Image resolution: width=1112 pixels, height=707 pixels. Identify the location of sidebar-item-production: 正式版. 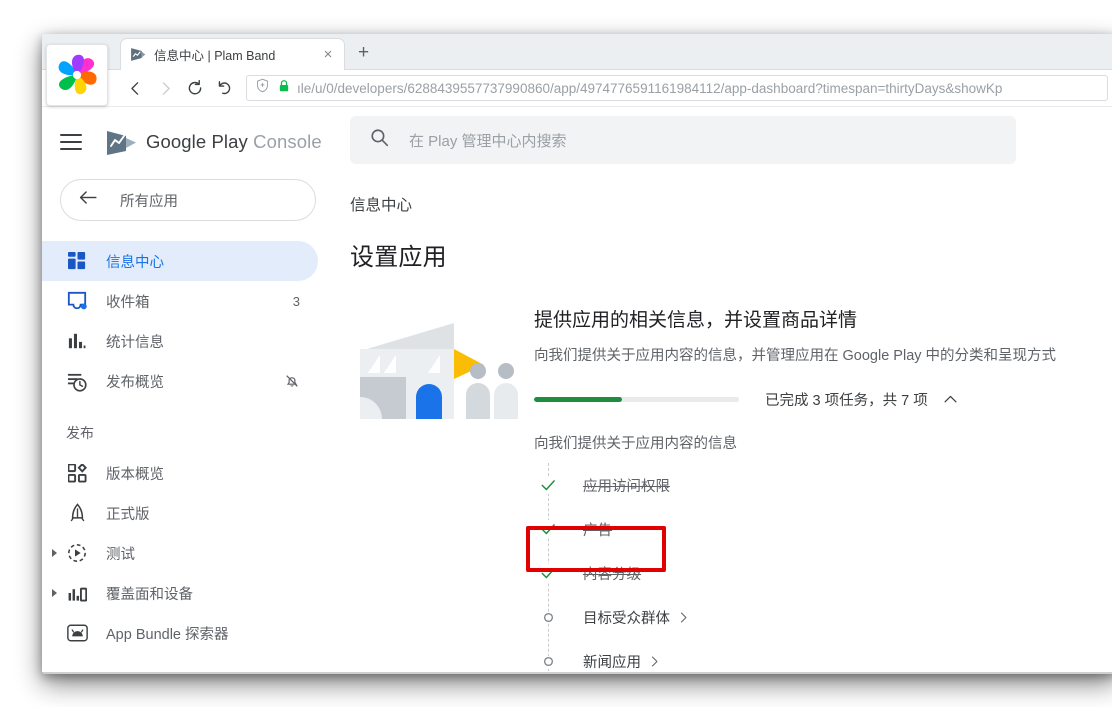
(180, 513).